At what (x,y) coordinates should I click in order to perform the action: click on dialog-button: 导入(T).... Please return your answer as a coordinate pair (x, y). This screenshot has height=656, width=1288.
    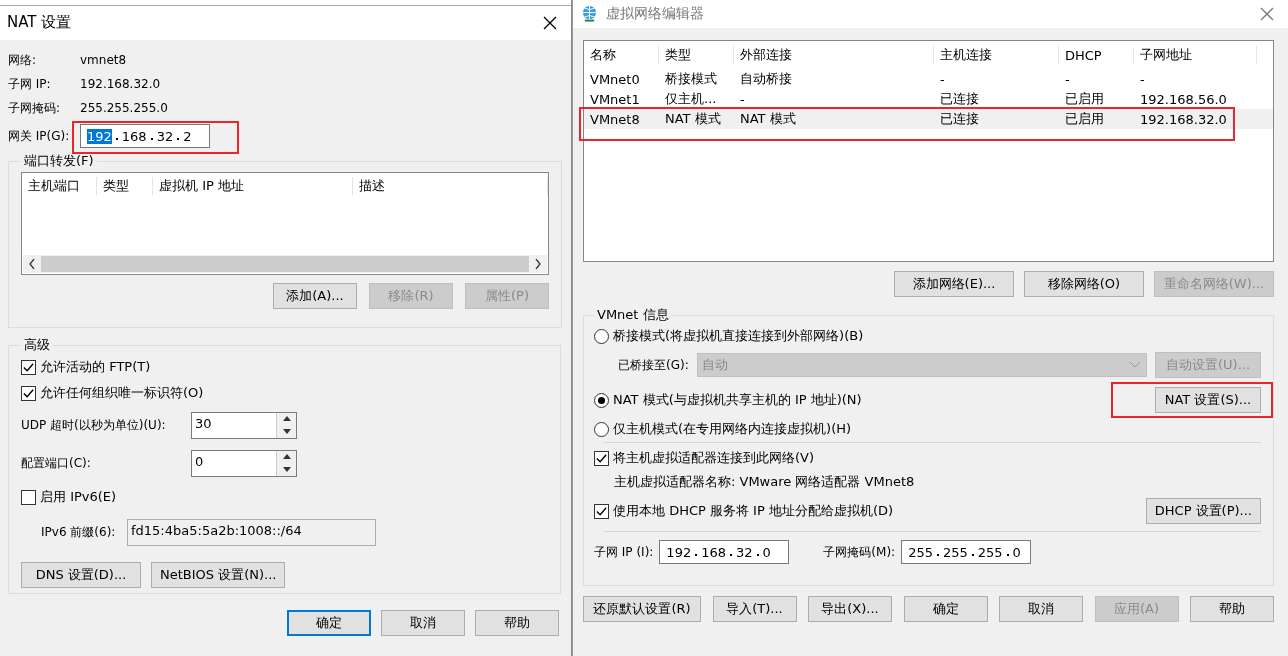
    Looking at the image, I should click on (754, 609).